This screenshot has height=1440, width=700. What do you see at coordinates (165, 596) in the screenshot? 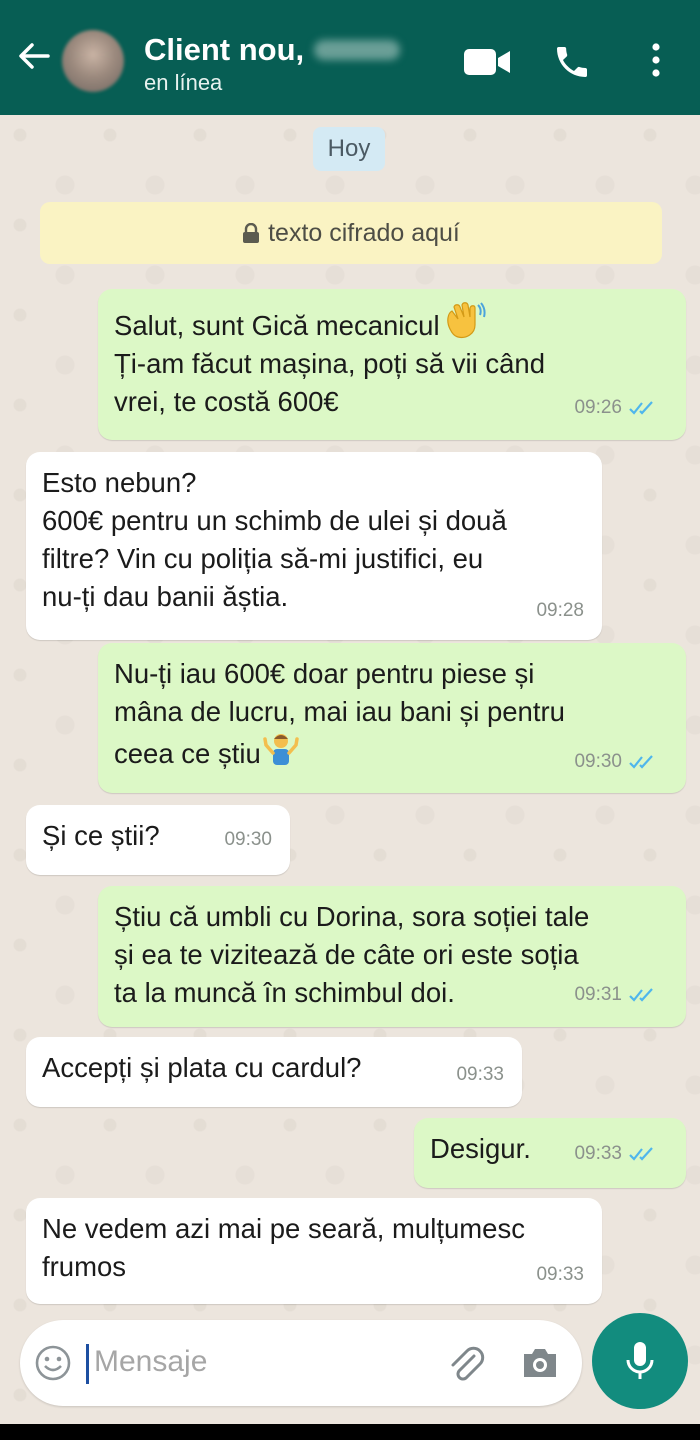
I see `message-text-line: nu-ți dau banii ăștia.` at bounding box center [165, 596].